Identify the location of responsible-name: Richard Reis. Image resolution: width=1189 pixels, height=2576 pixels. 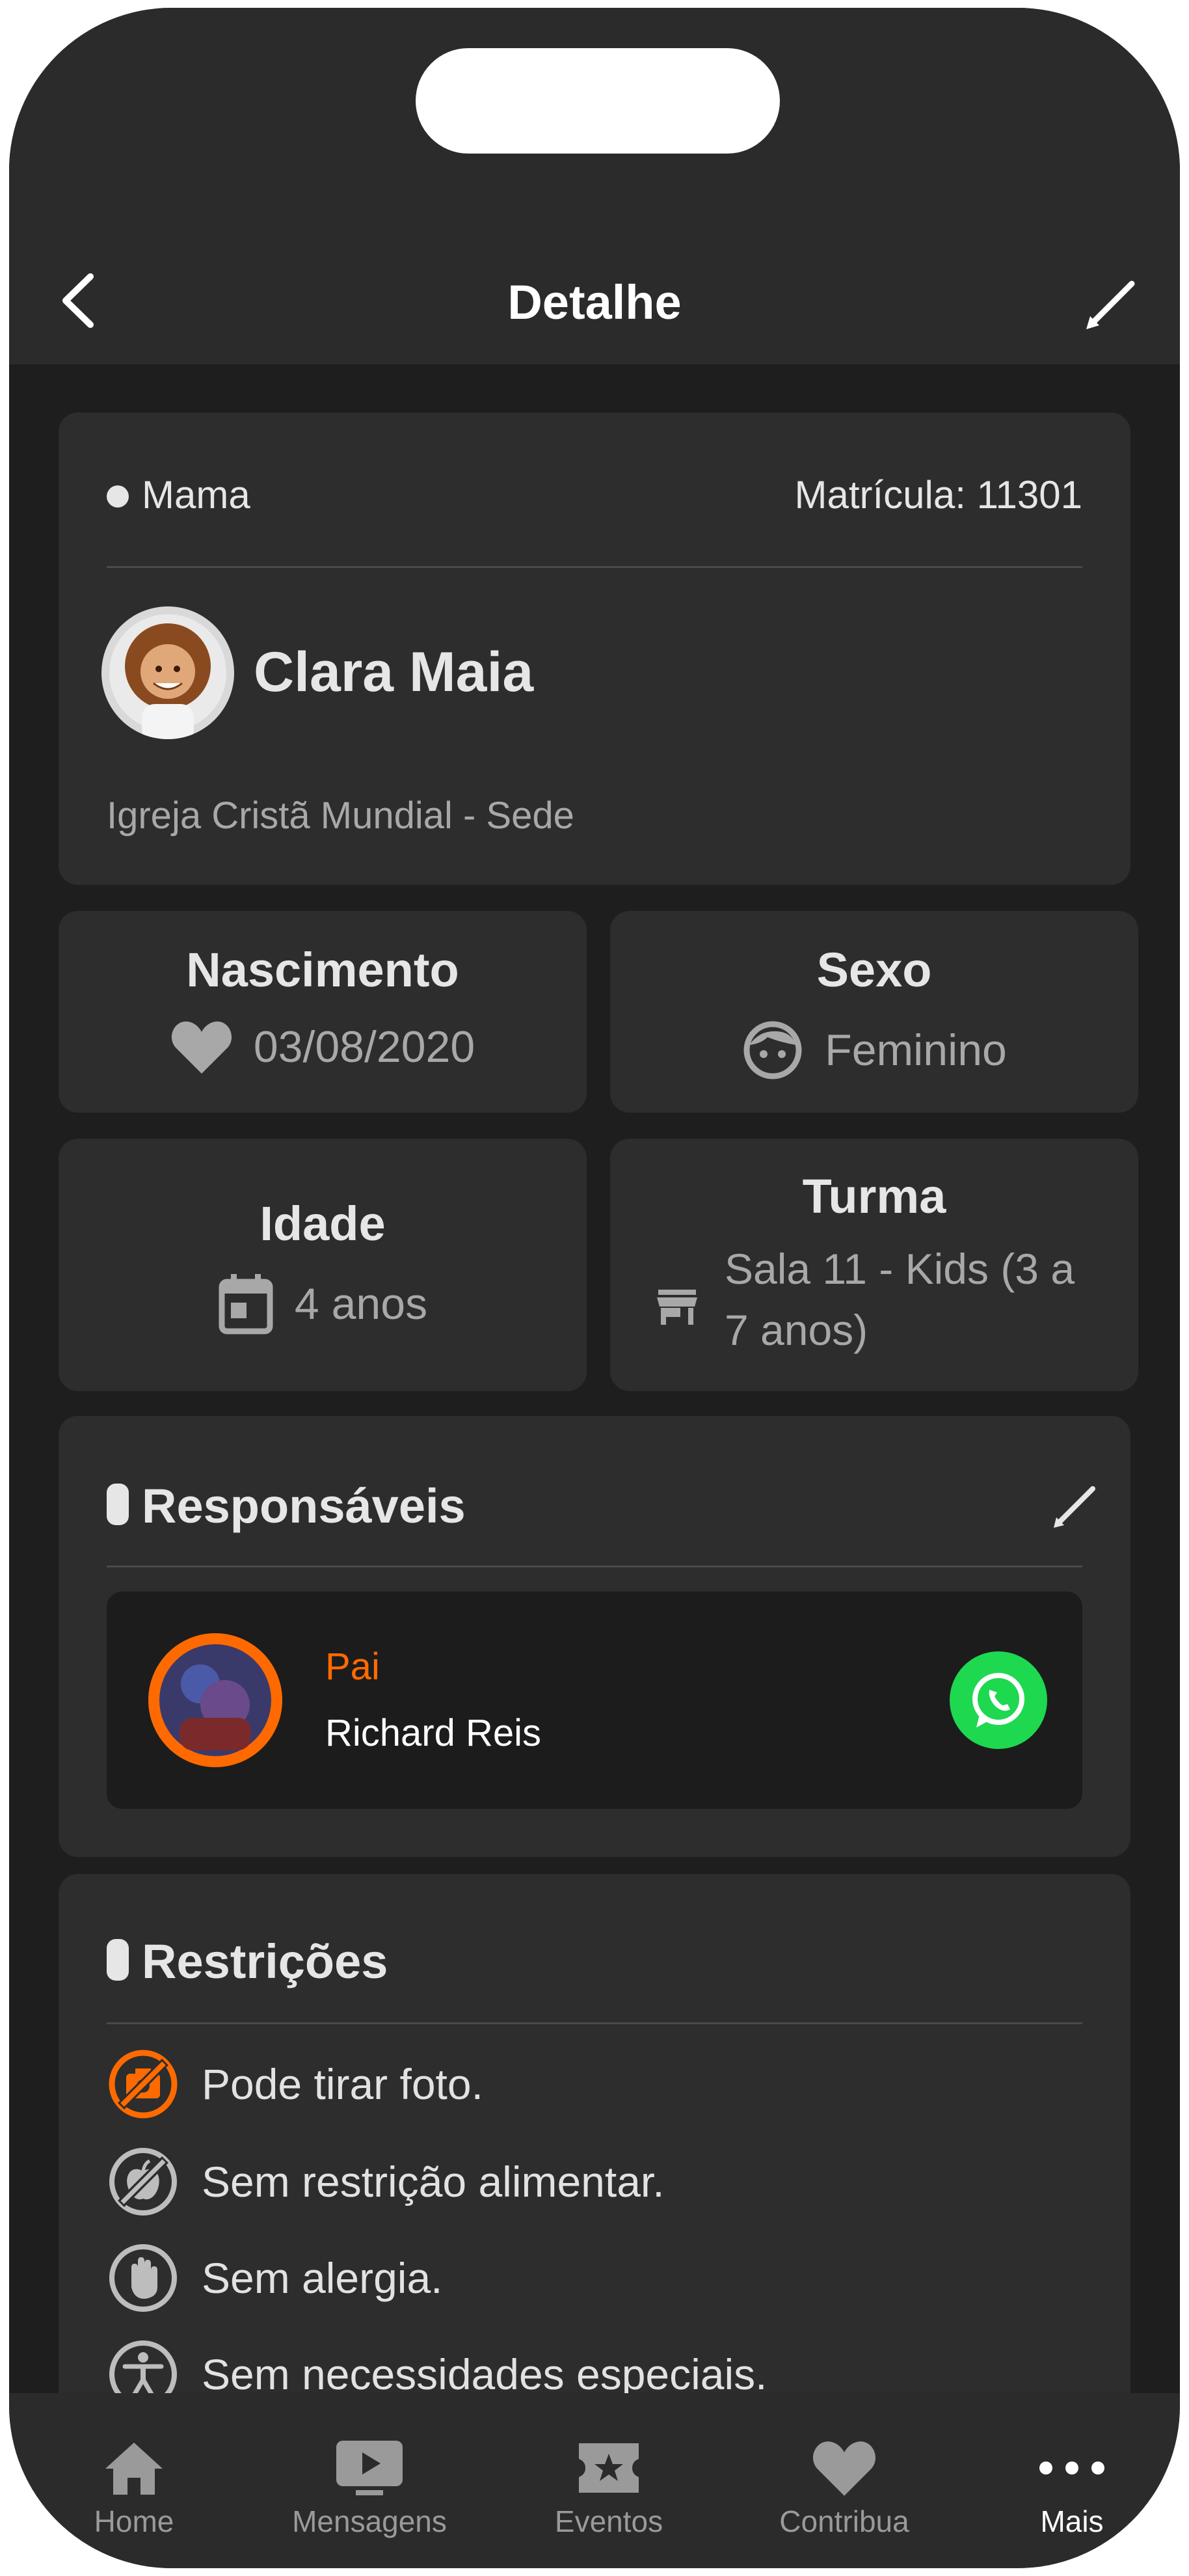
(433, 1733).